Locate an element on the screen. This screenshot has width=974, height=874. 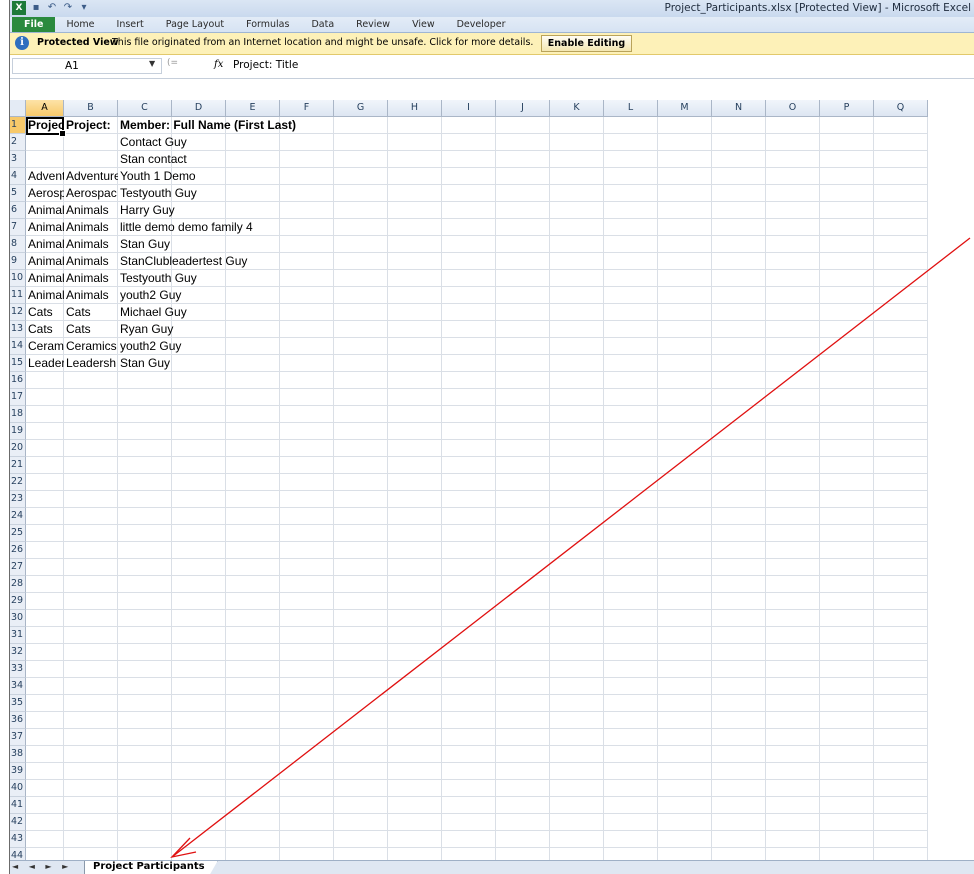
cell-a8: Animals is located at coordinates (45, 244).